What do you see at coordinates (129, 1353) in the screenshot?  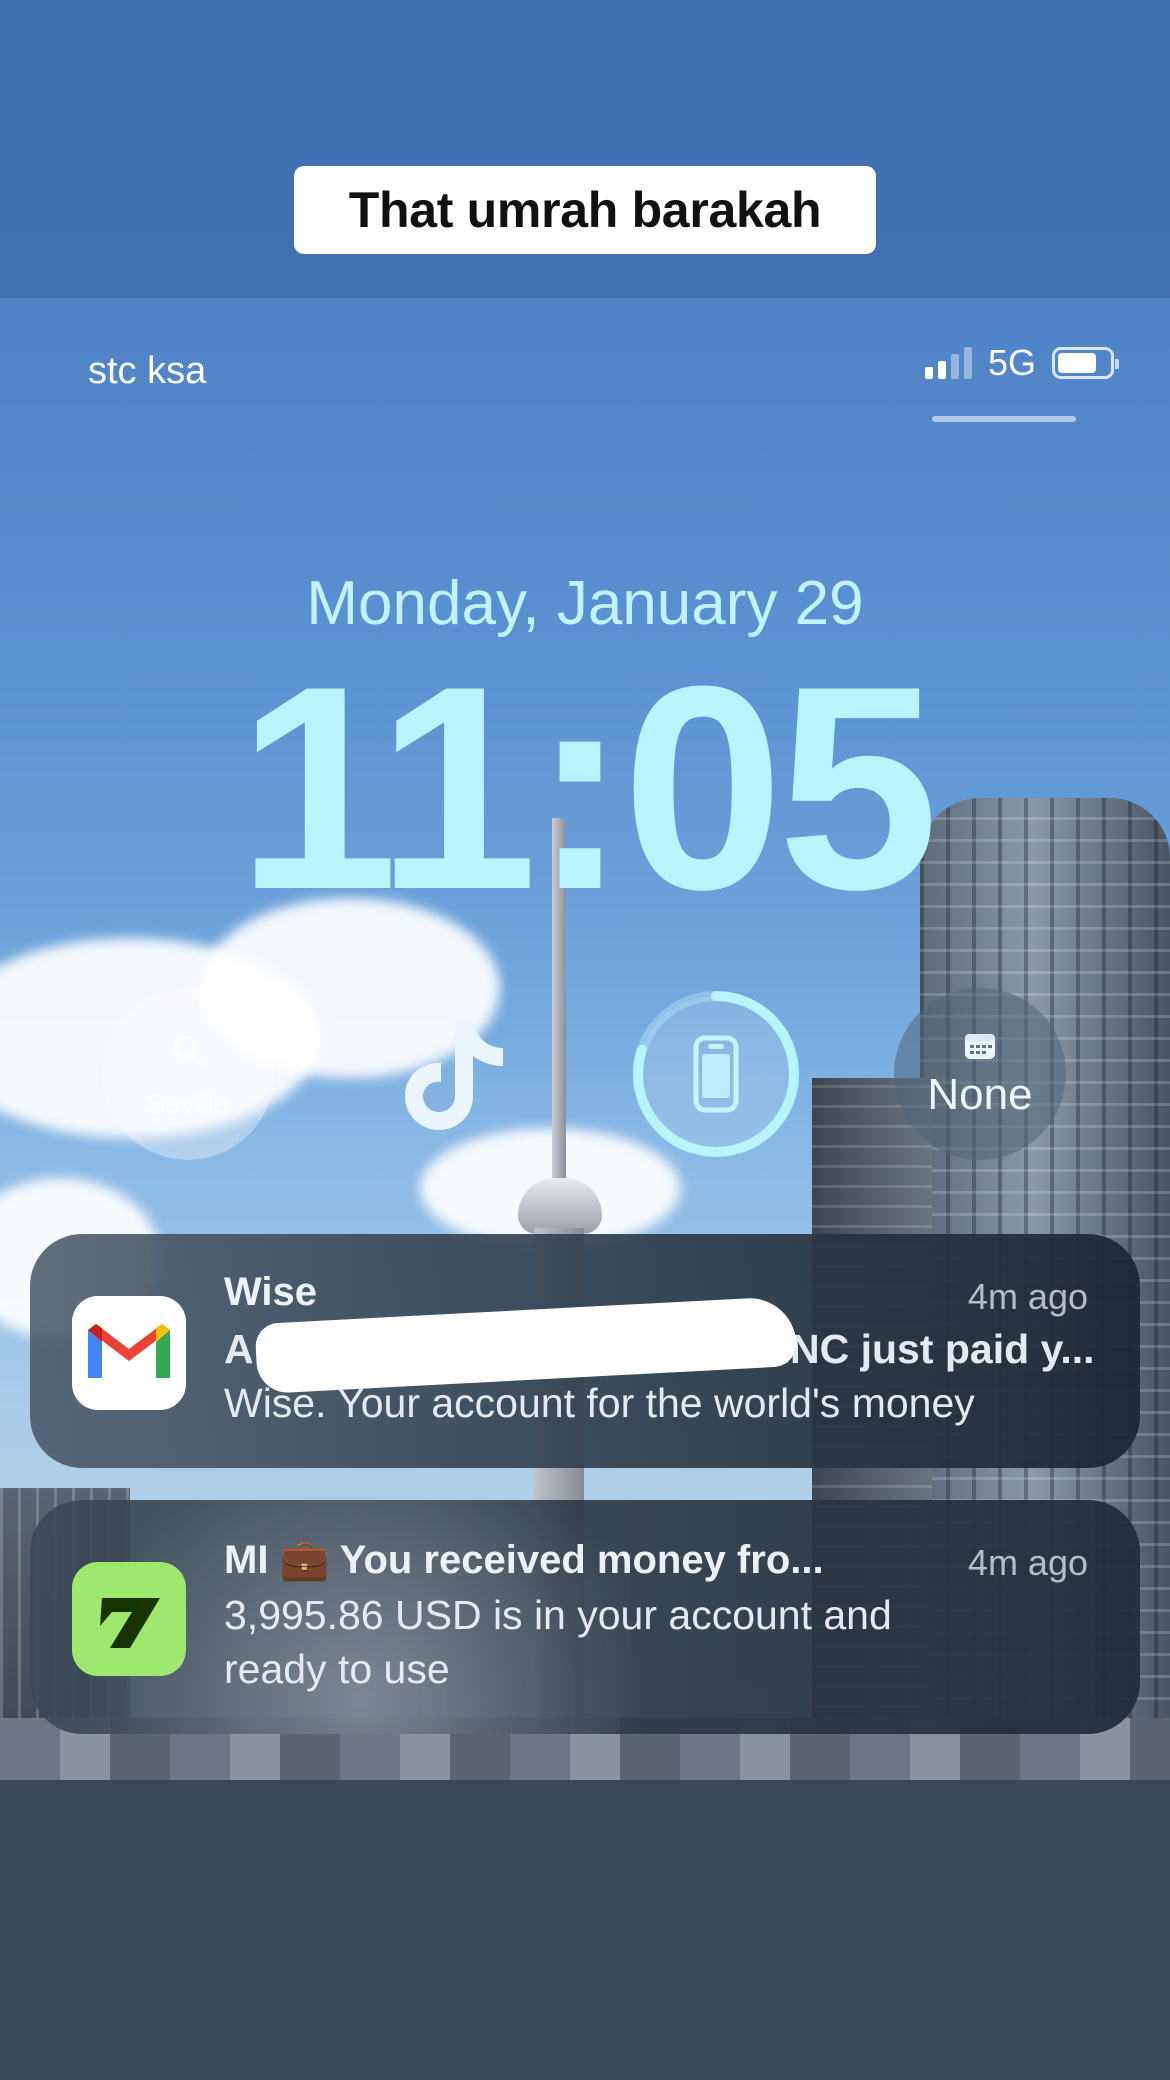 I see `gmail-icon` at bounding box center [129, 1353].